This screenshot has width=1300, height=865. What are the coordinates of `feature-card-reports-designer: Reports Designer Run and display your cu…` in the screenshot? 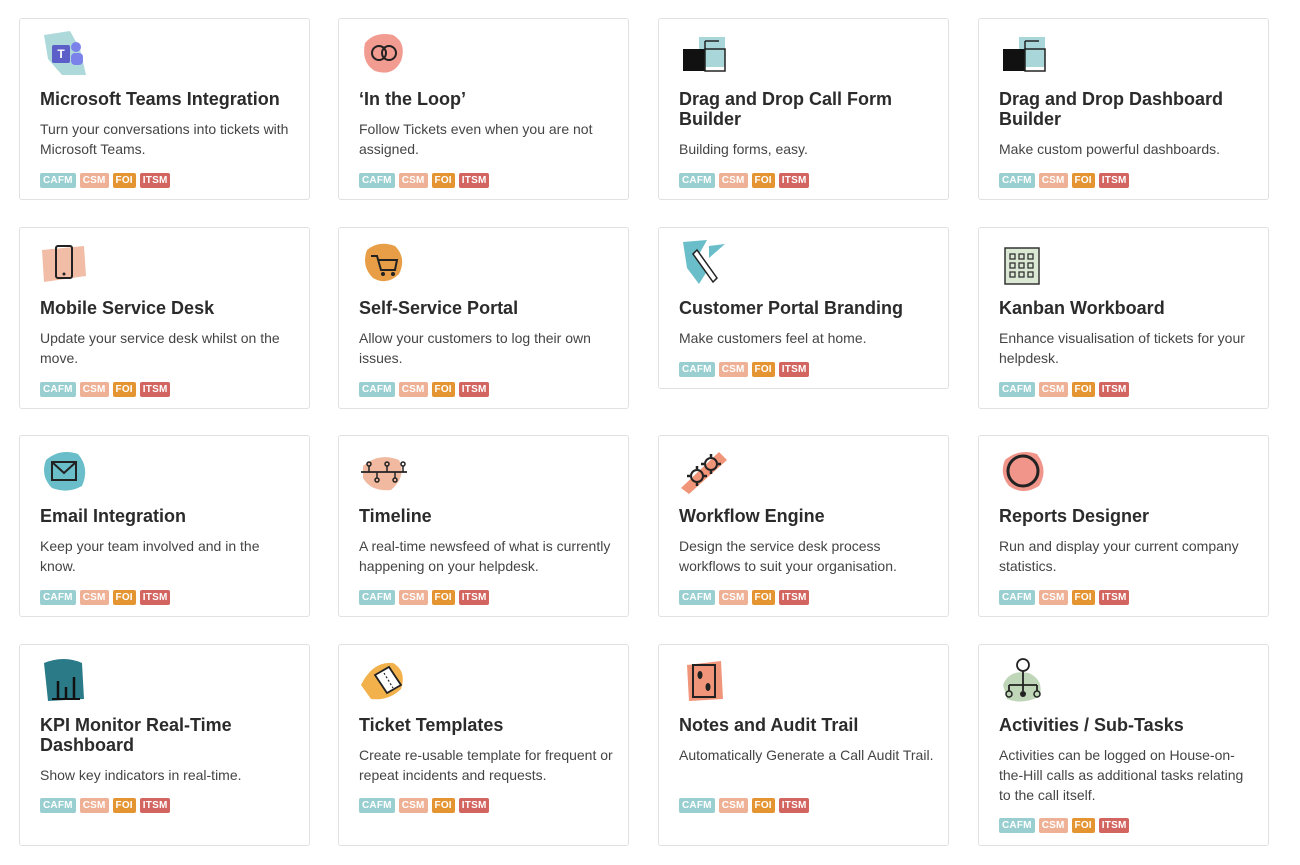 It's located at (1123, 526).